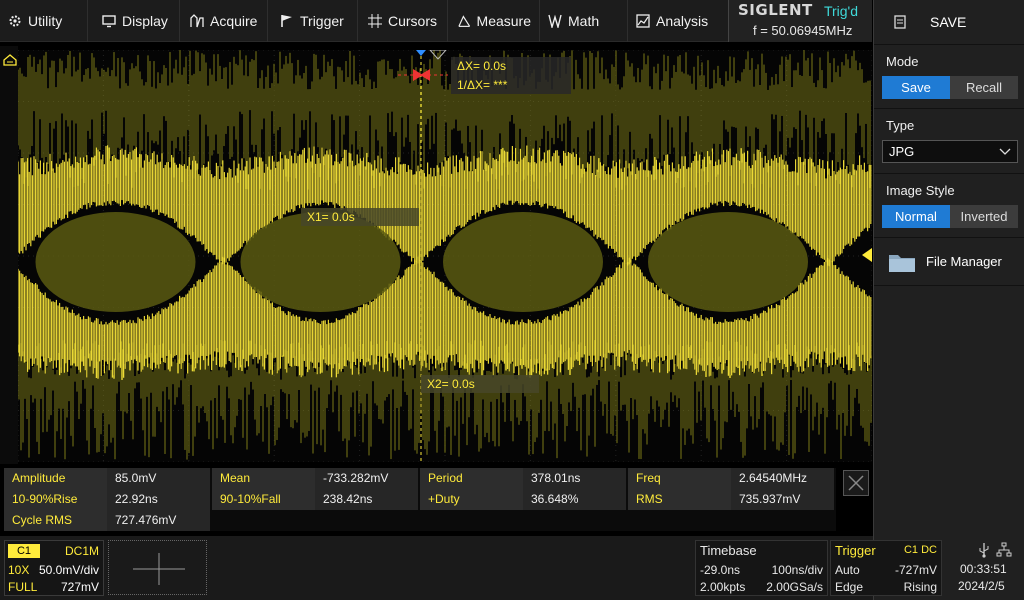  What do you see at coordinates (847, 570) in the screenshot?
I see `trigger-mode: Auto` at bounding box center [847, 570].